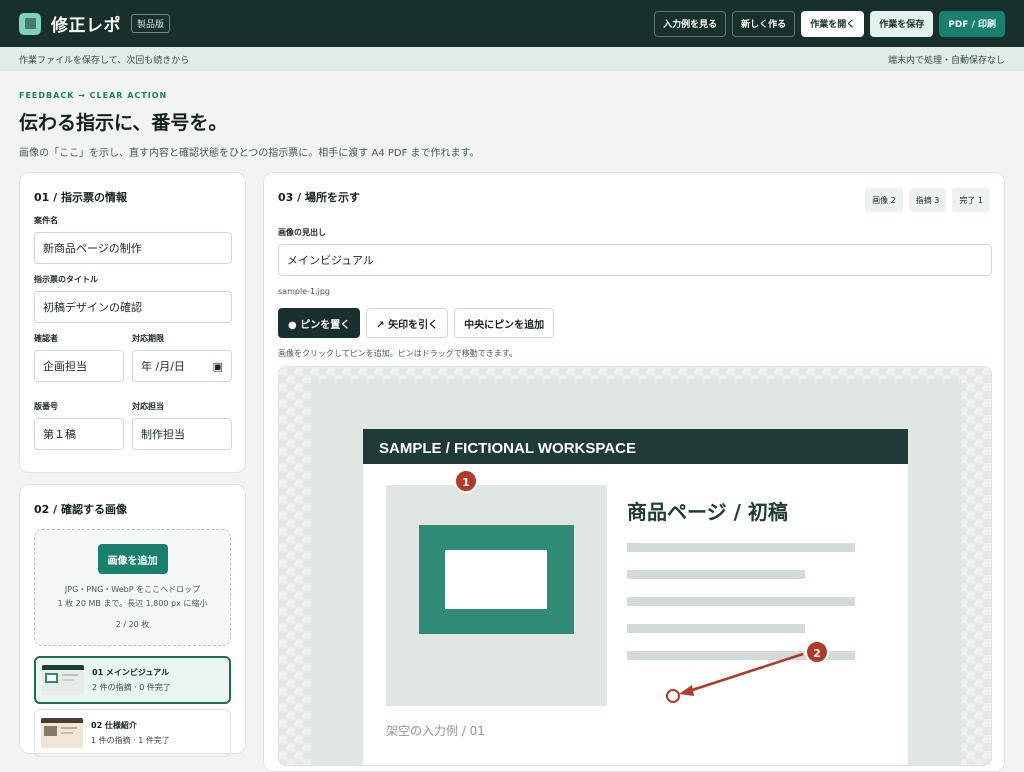 The width and height of the screenshot is (1024, 772). I want to click on done-count-pill: 完了 1, so click(971, 200).